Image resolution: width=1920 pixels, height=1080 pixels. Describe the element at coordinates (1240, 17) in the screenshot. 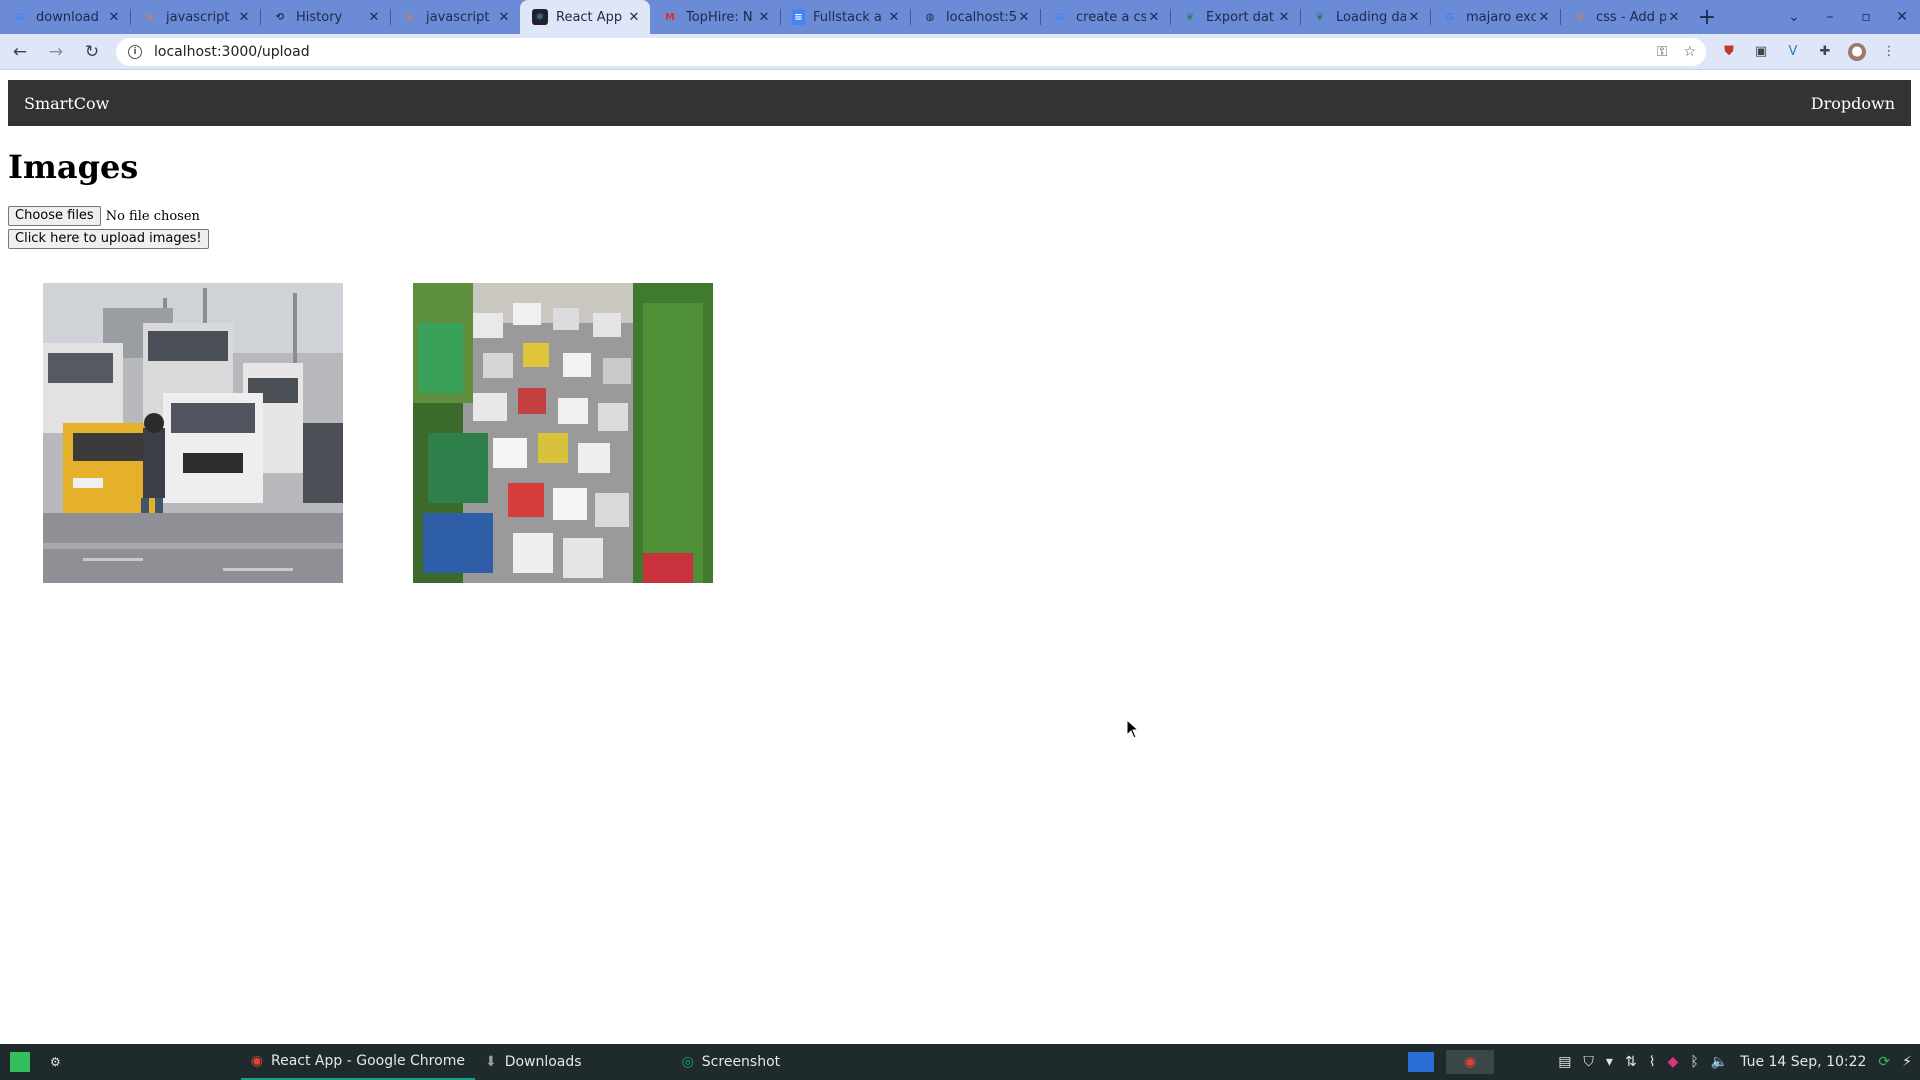

I see `tab-title: Export dat` at that location.